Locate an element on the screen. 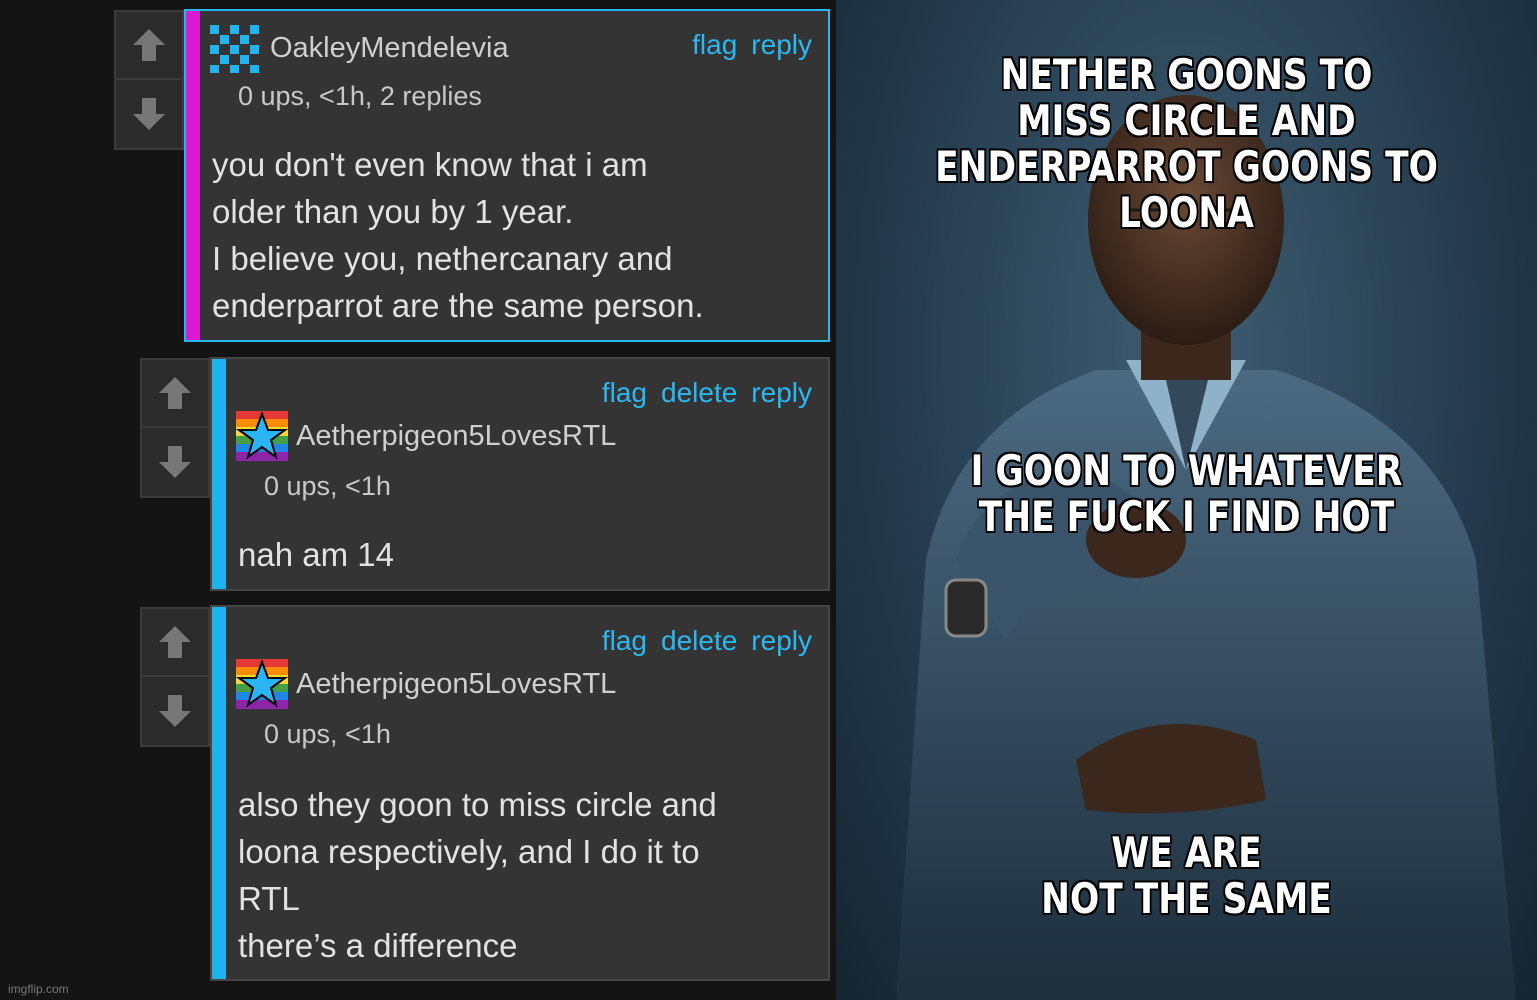  comment-meta: 0 ups, <1h, 2 replies is located at coordinates (360, 96).